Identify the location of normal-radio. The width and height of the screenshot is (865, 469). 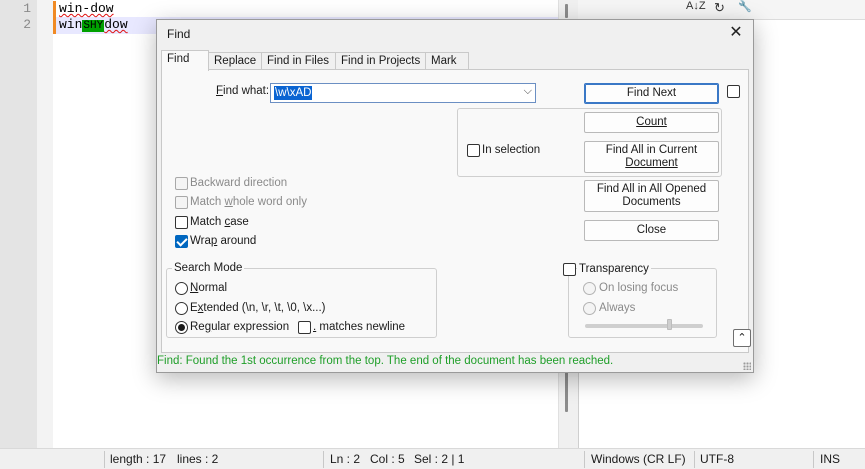
(181, 288).